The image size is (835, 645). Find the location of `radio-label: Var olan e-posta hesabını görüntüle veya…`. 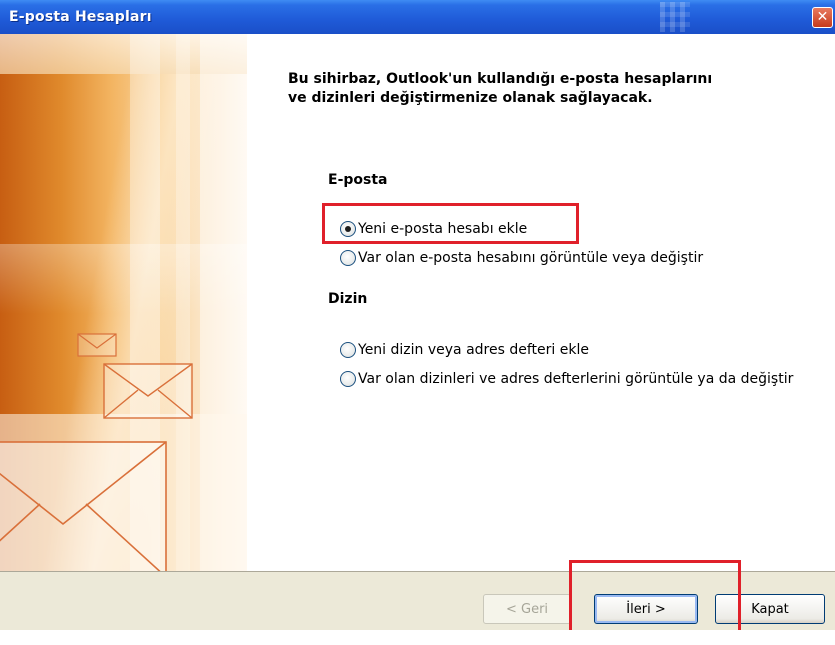

radio-label: Var olan e-posta hesabını görüntüle veya… is located at coordinates (531, 258).